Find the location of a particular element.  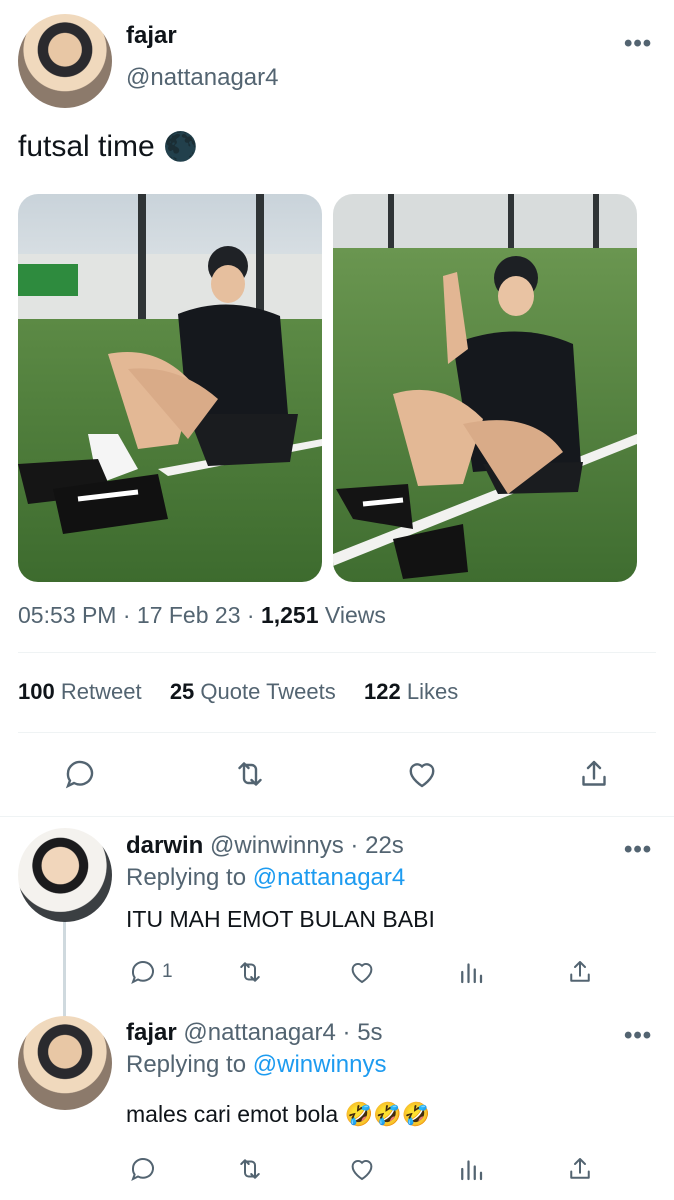

reply-1-replying: Replying to @nattanagar4 is located at coordinates (265, 878).